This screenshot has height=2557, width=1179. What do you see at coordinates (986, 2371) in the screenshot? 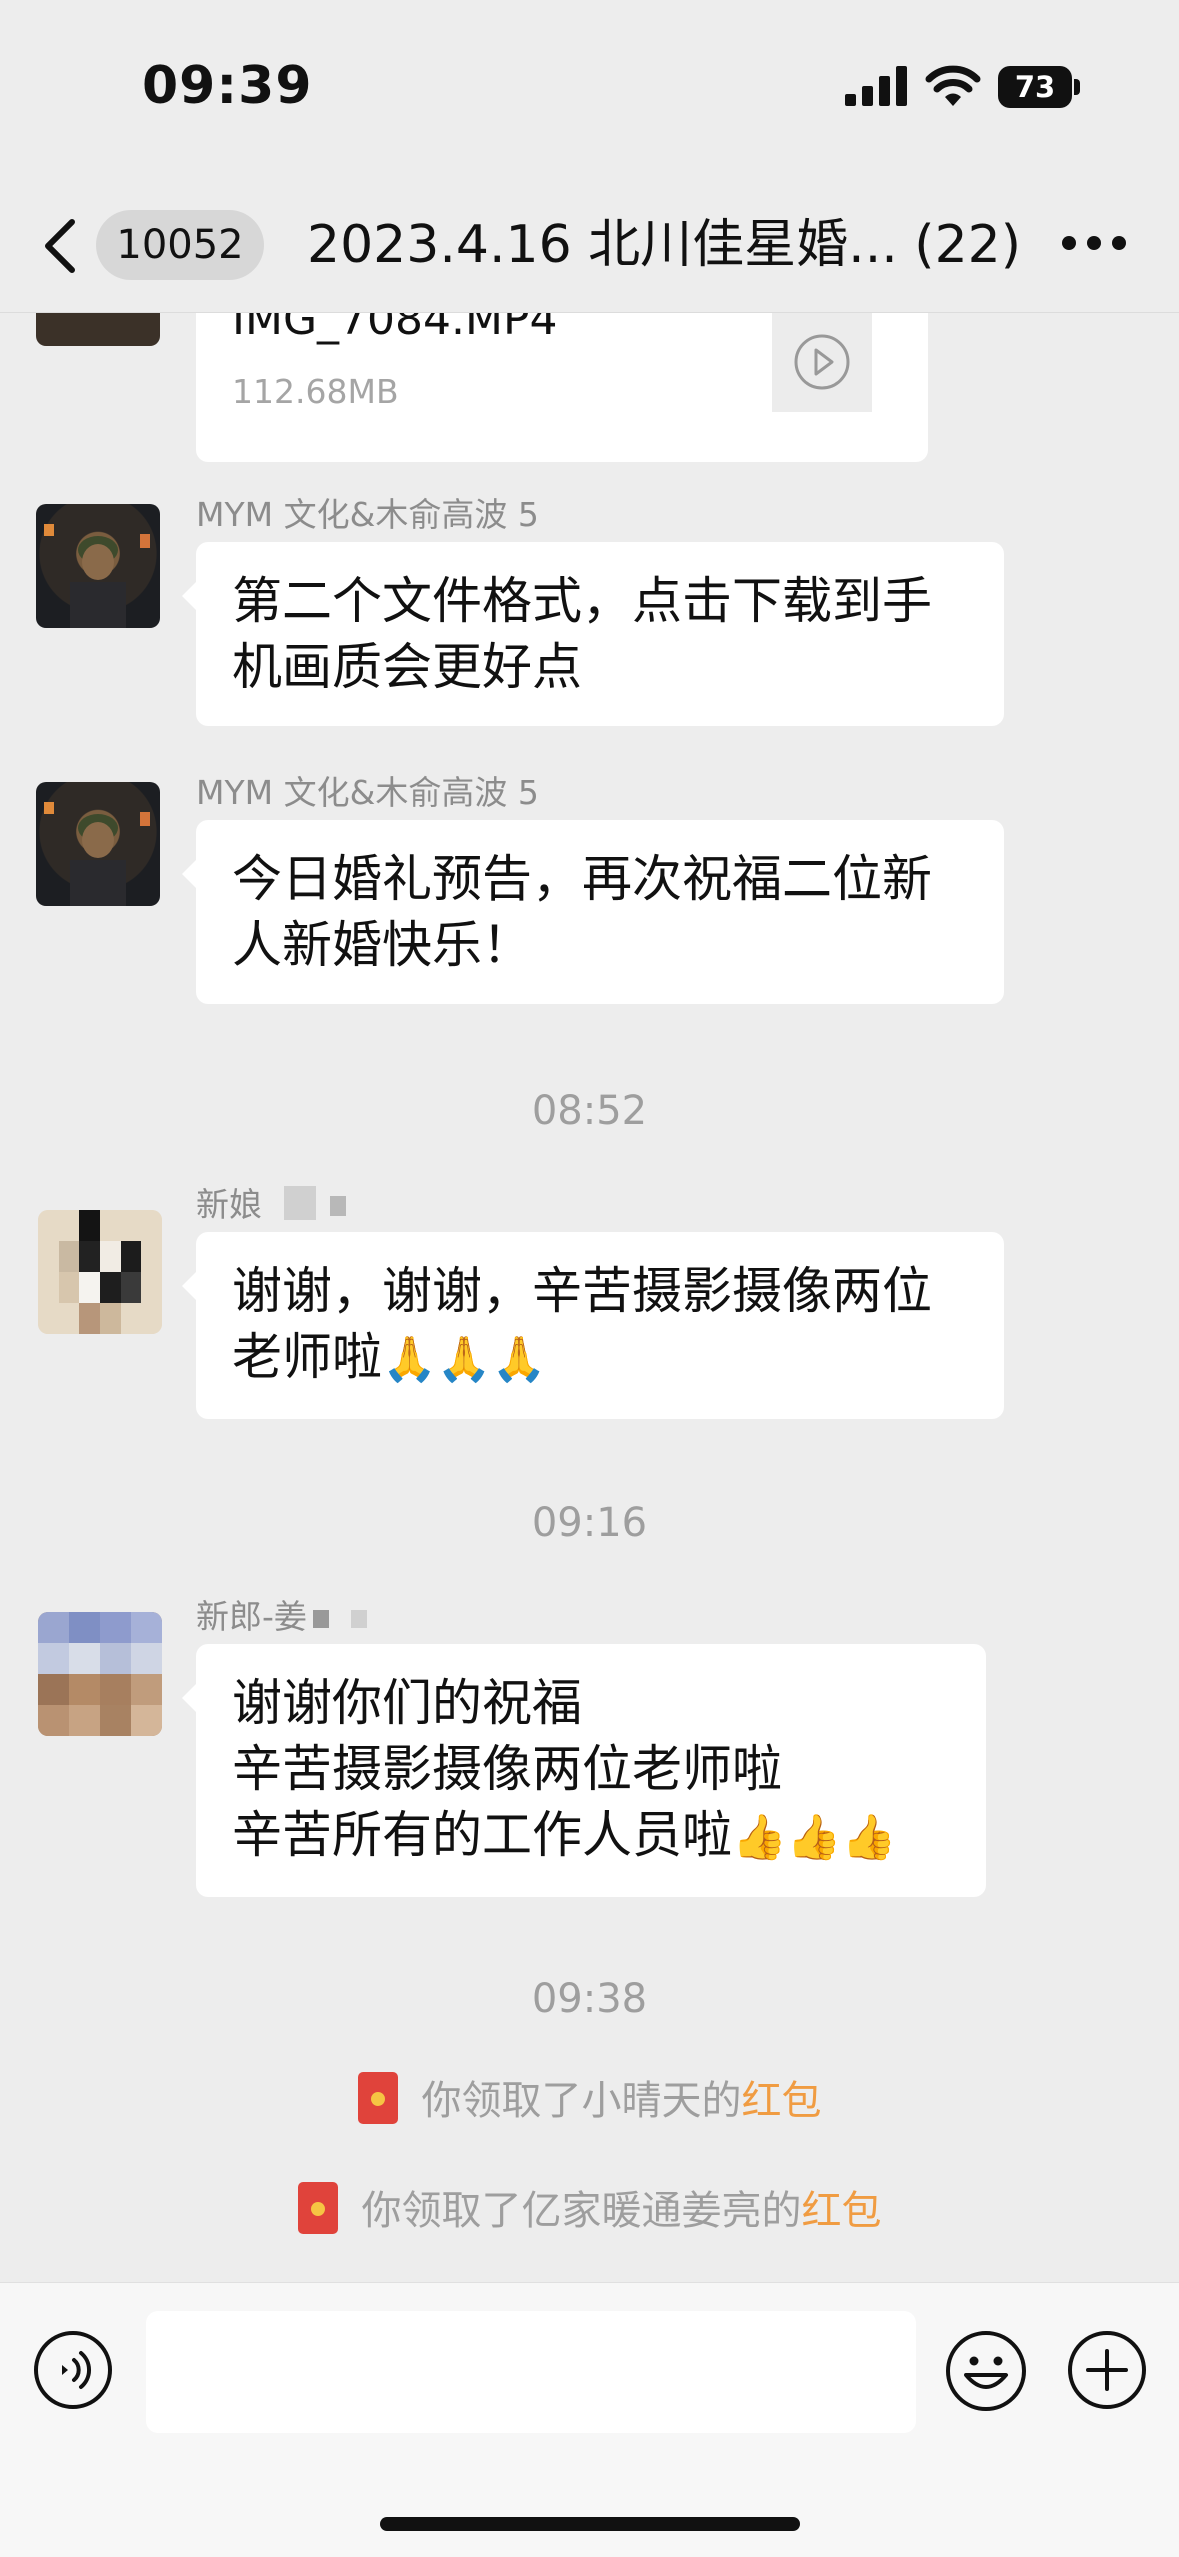
I see `emoji-icon` at bounding box center [986, 2371].